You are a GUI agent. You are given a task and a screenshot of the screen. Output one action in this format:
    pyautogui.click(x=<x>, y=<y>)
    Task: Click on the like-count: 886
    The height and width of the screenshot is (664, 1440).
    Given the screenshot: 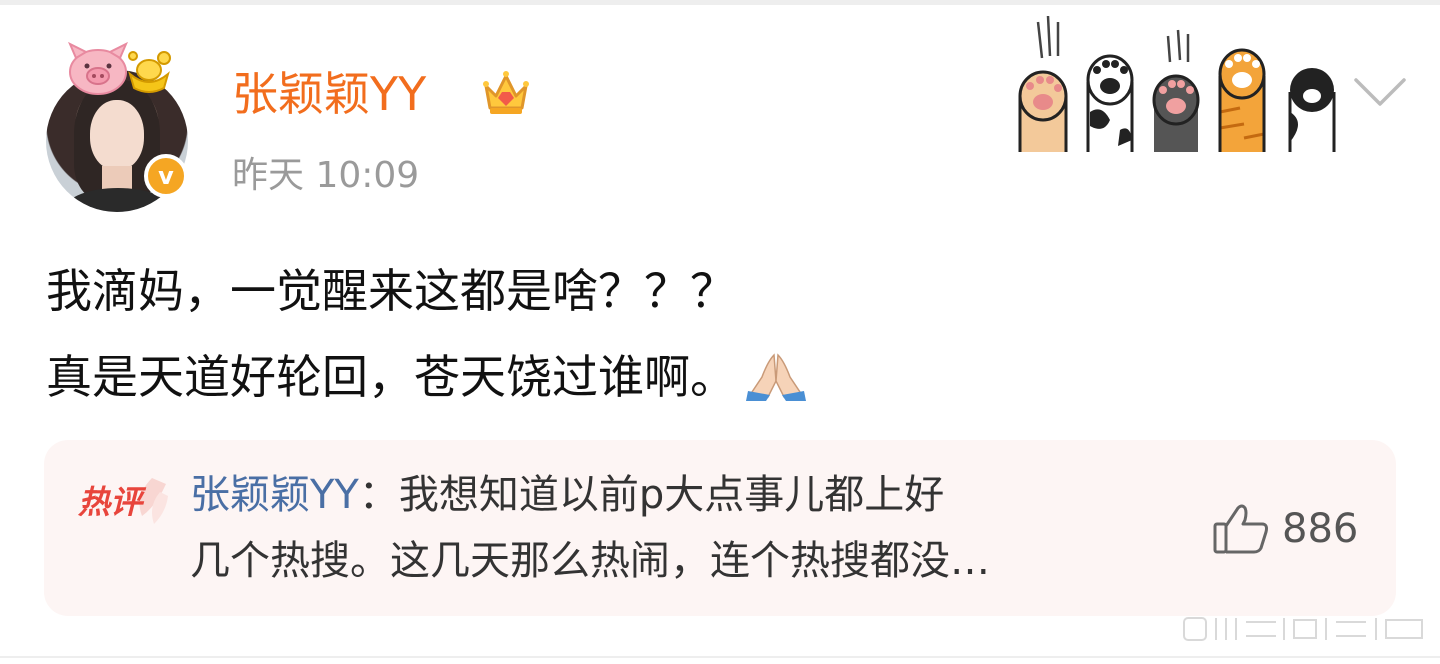 What is the action you would take?
    pyautogui.click(x=1320, y=529)
    